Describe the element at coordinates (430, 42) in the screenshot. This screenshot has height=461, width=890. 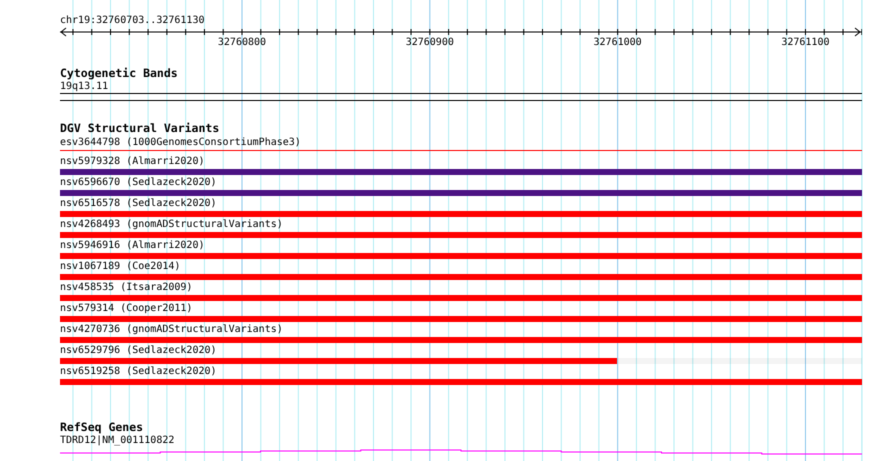
I see `tick-label: 32760900` at that location.